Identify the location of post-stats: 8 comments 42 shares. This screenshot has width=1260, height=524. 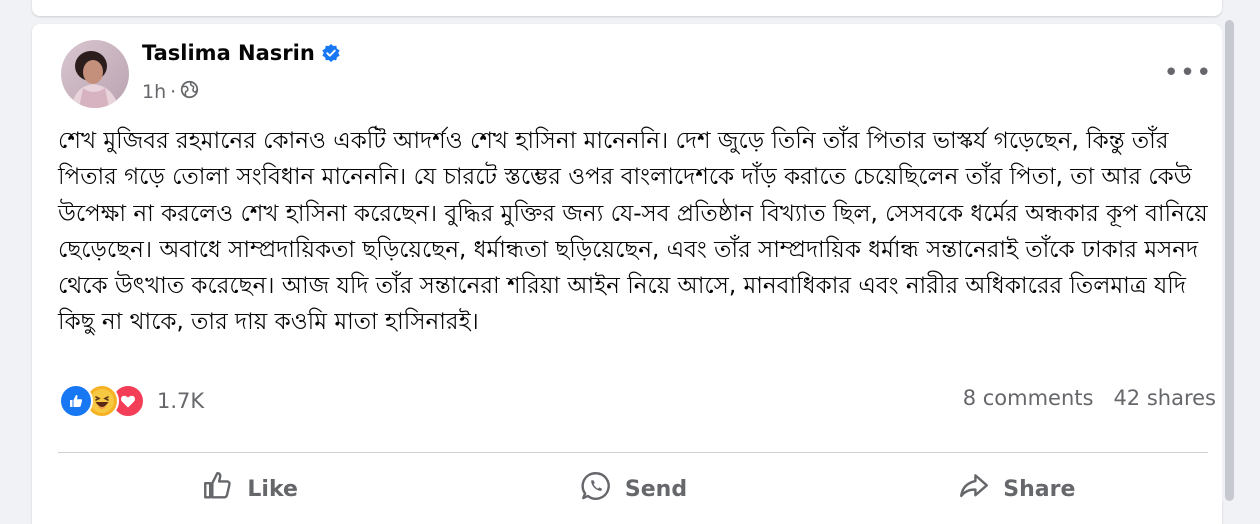
(1089, 398).